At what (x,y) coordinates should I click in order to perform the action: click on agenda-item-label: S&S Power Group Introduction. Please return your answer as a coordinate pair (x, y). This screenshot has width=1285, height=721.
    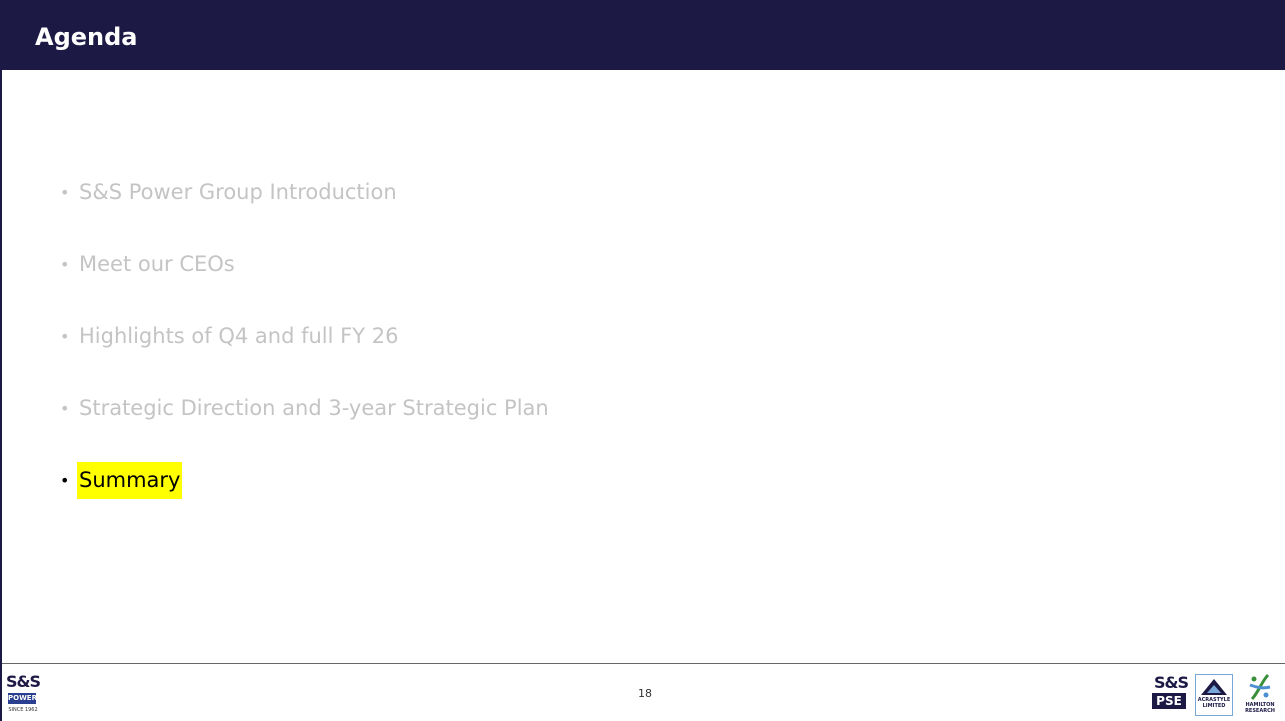
    Looking at the image, I should click on (238, 192).